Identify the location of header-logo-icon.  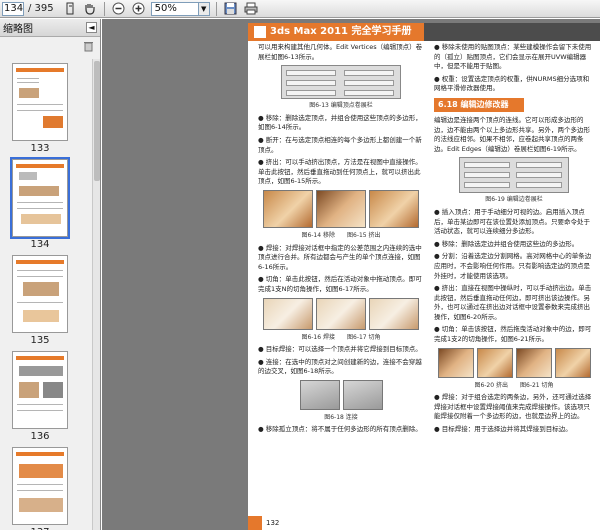
(260, 32).